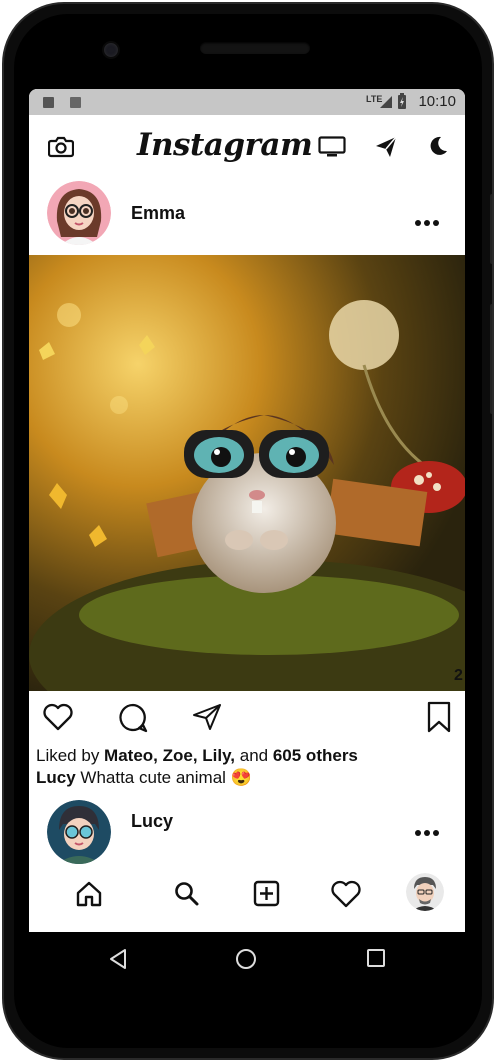 Image resolution: width=498 pixels, height=1063 pixels. I want to click on post-actions, so click(247, 719).